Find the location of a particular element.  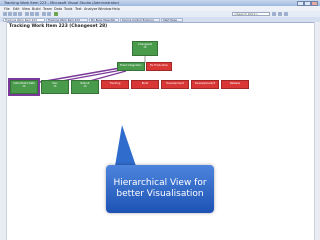

node-leaf-7: Development/3 is located at coordinates (205, 84).